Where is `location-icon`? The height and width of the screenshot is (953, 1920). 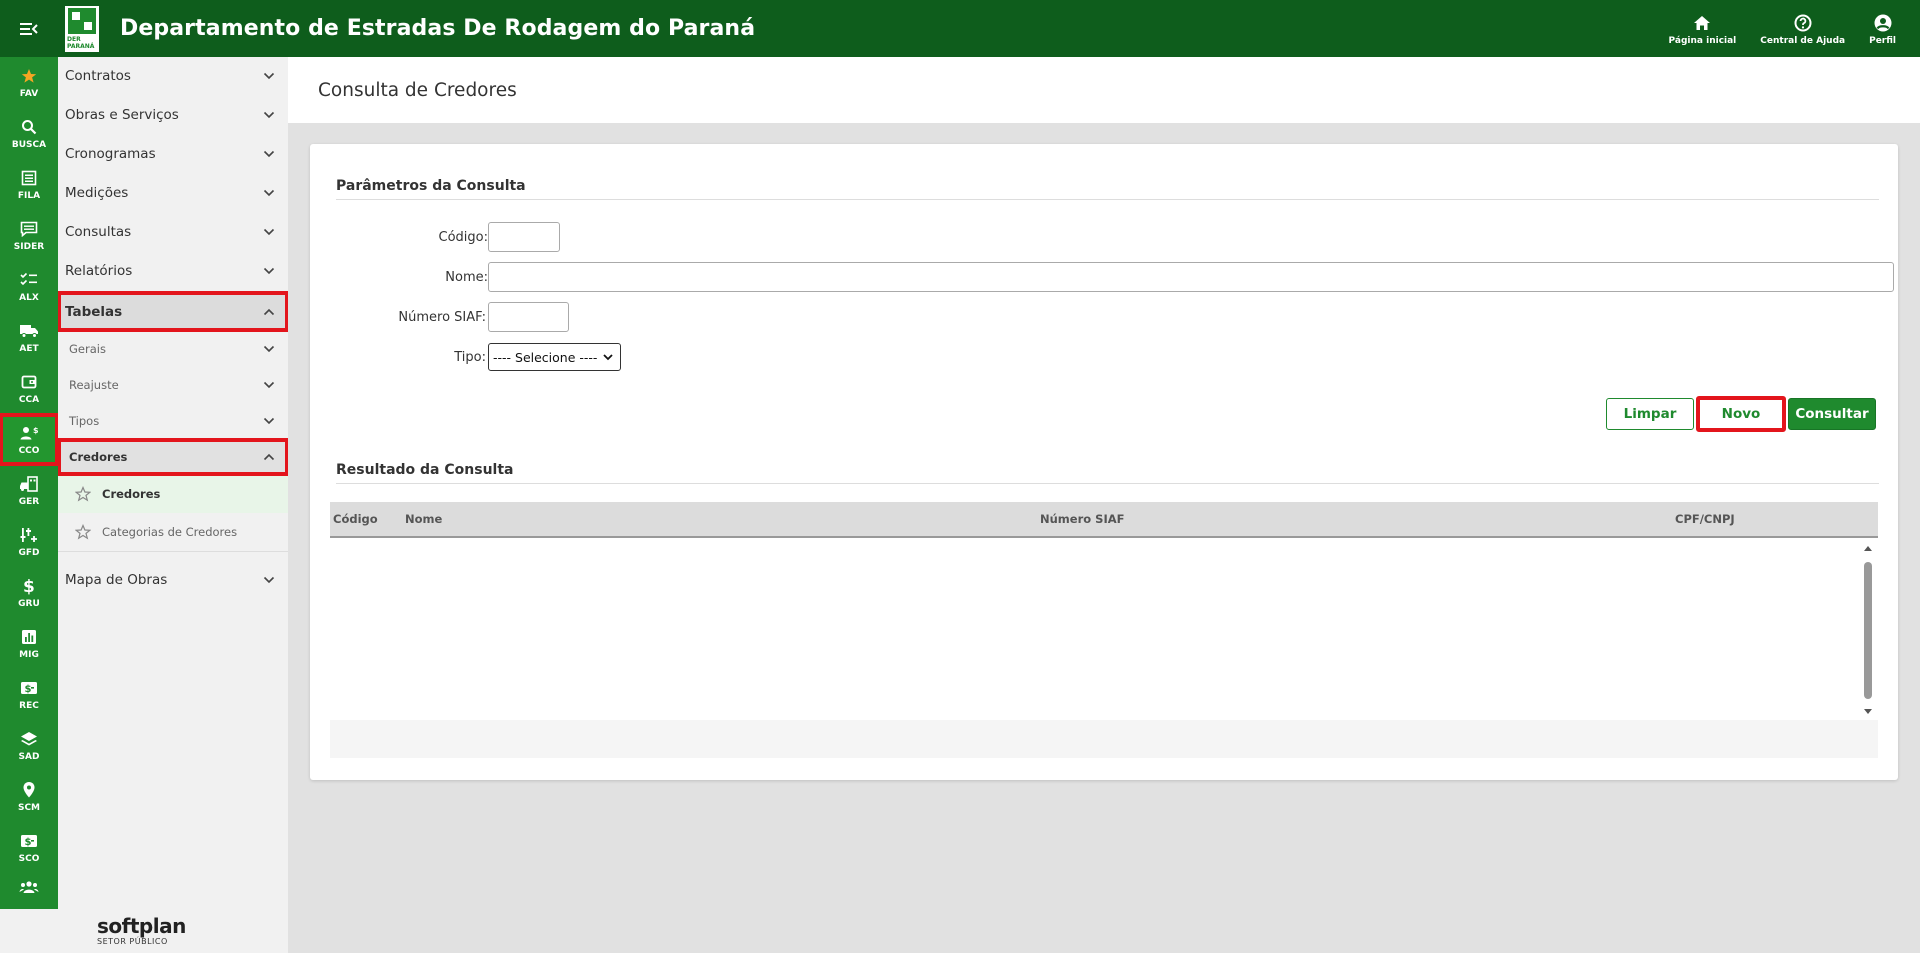 location-icon is located at coordinates (29, 790).